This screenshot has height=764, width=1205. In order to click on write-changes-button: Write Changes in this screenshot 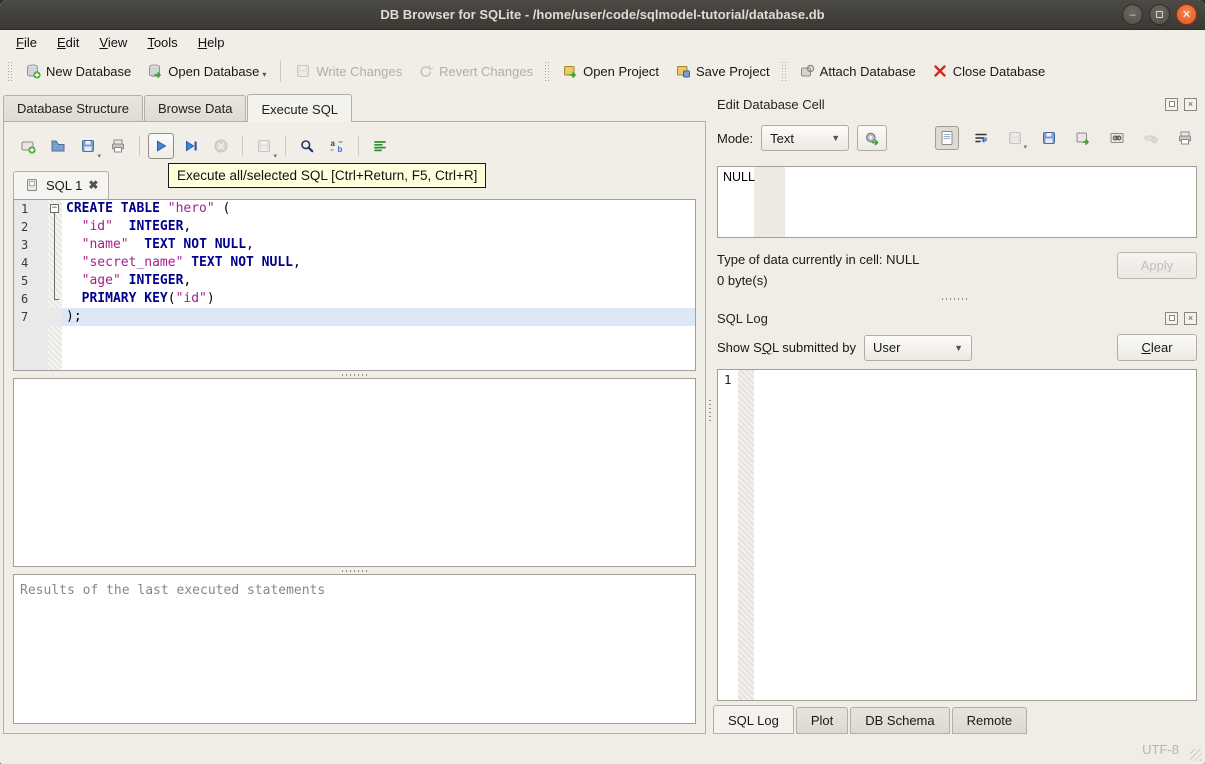, I will do `click(348, 71)`.